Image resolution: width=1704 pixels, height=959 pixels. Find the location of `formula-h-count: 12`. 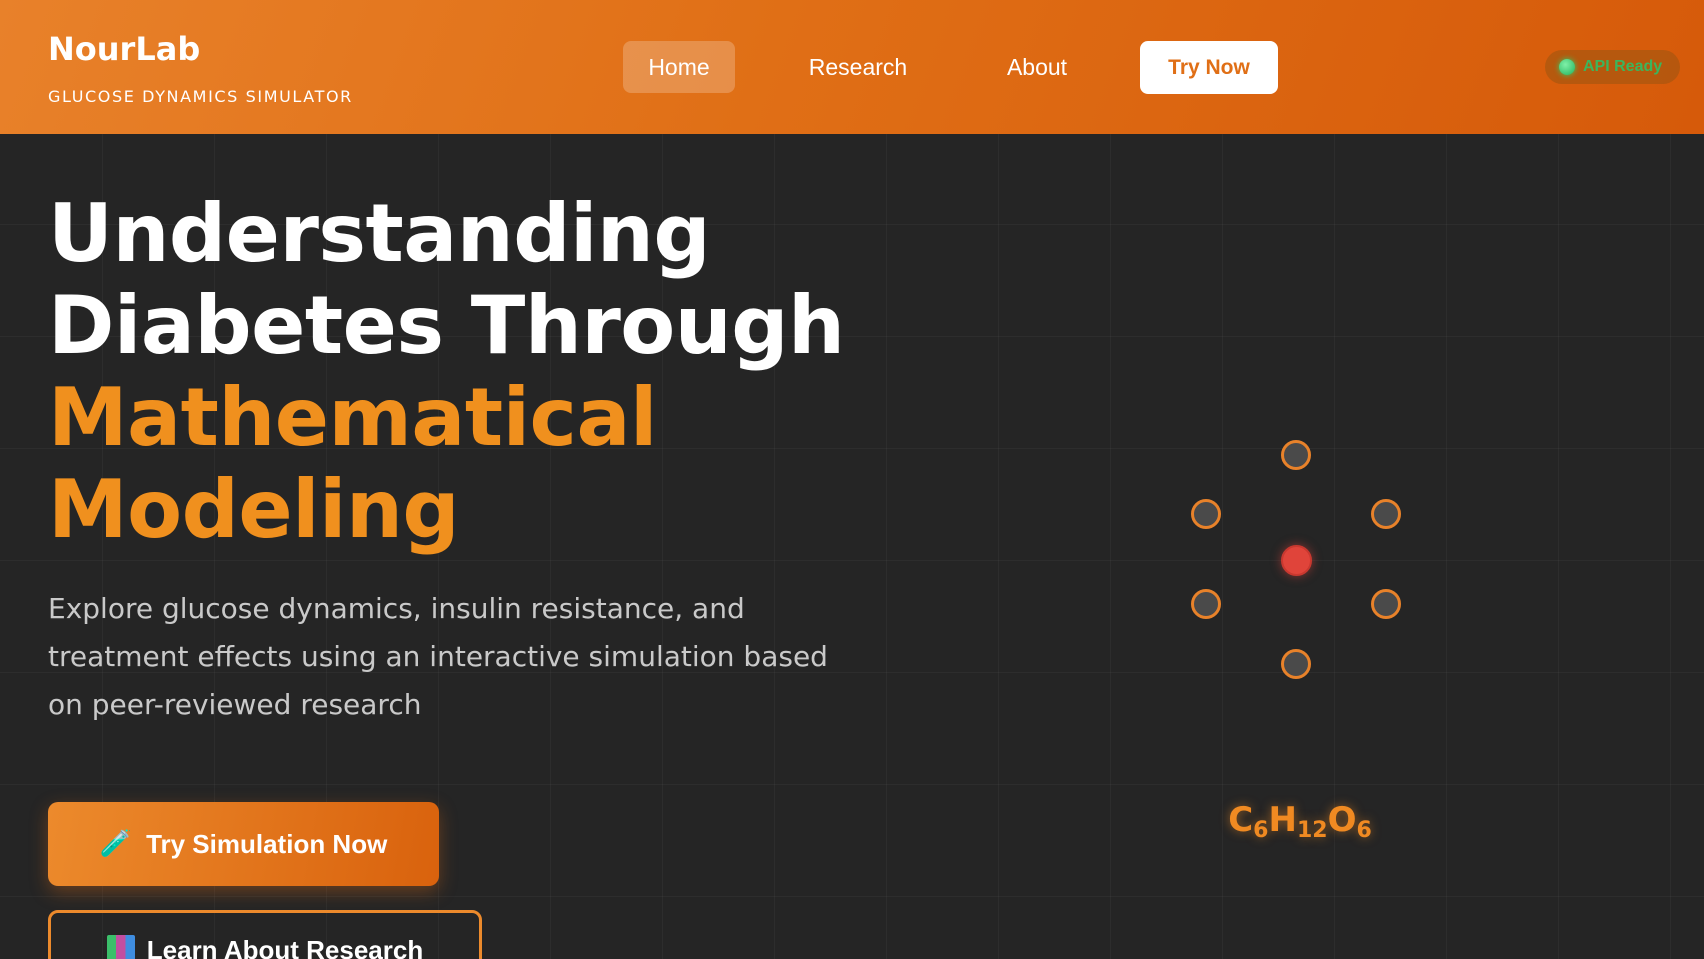

formula-h-count: 12 is located at coordinates (1312, 830).